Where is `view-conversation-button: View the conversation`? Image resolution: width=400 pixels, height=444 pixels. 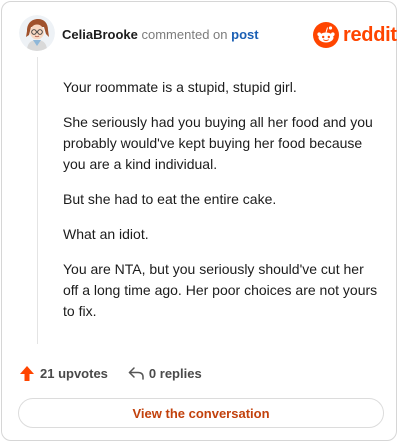 view-conversation-button: View the conversation is located at coordinates (201, 413).